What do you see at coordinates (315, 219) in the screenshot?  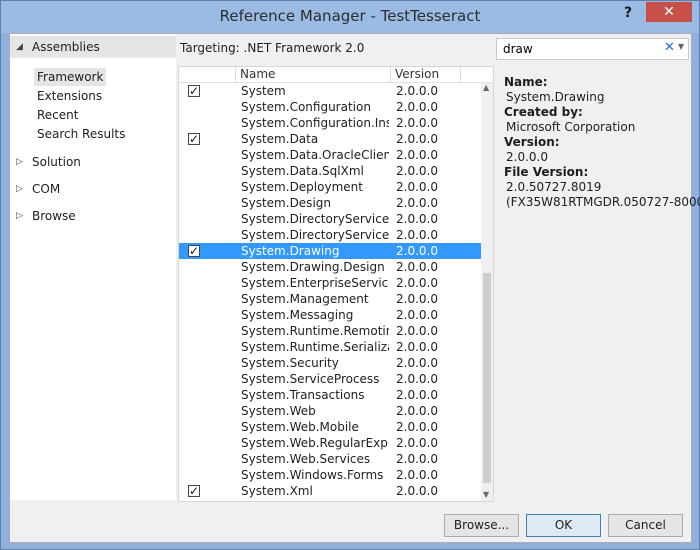 I see `assembly-name: System.DirectoryServices` at bounding box center [315, 219].